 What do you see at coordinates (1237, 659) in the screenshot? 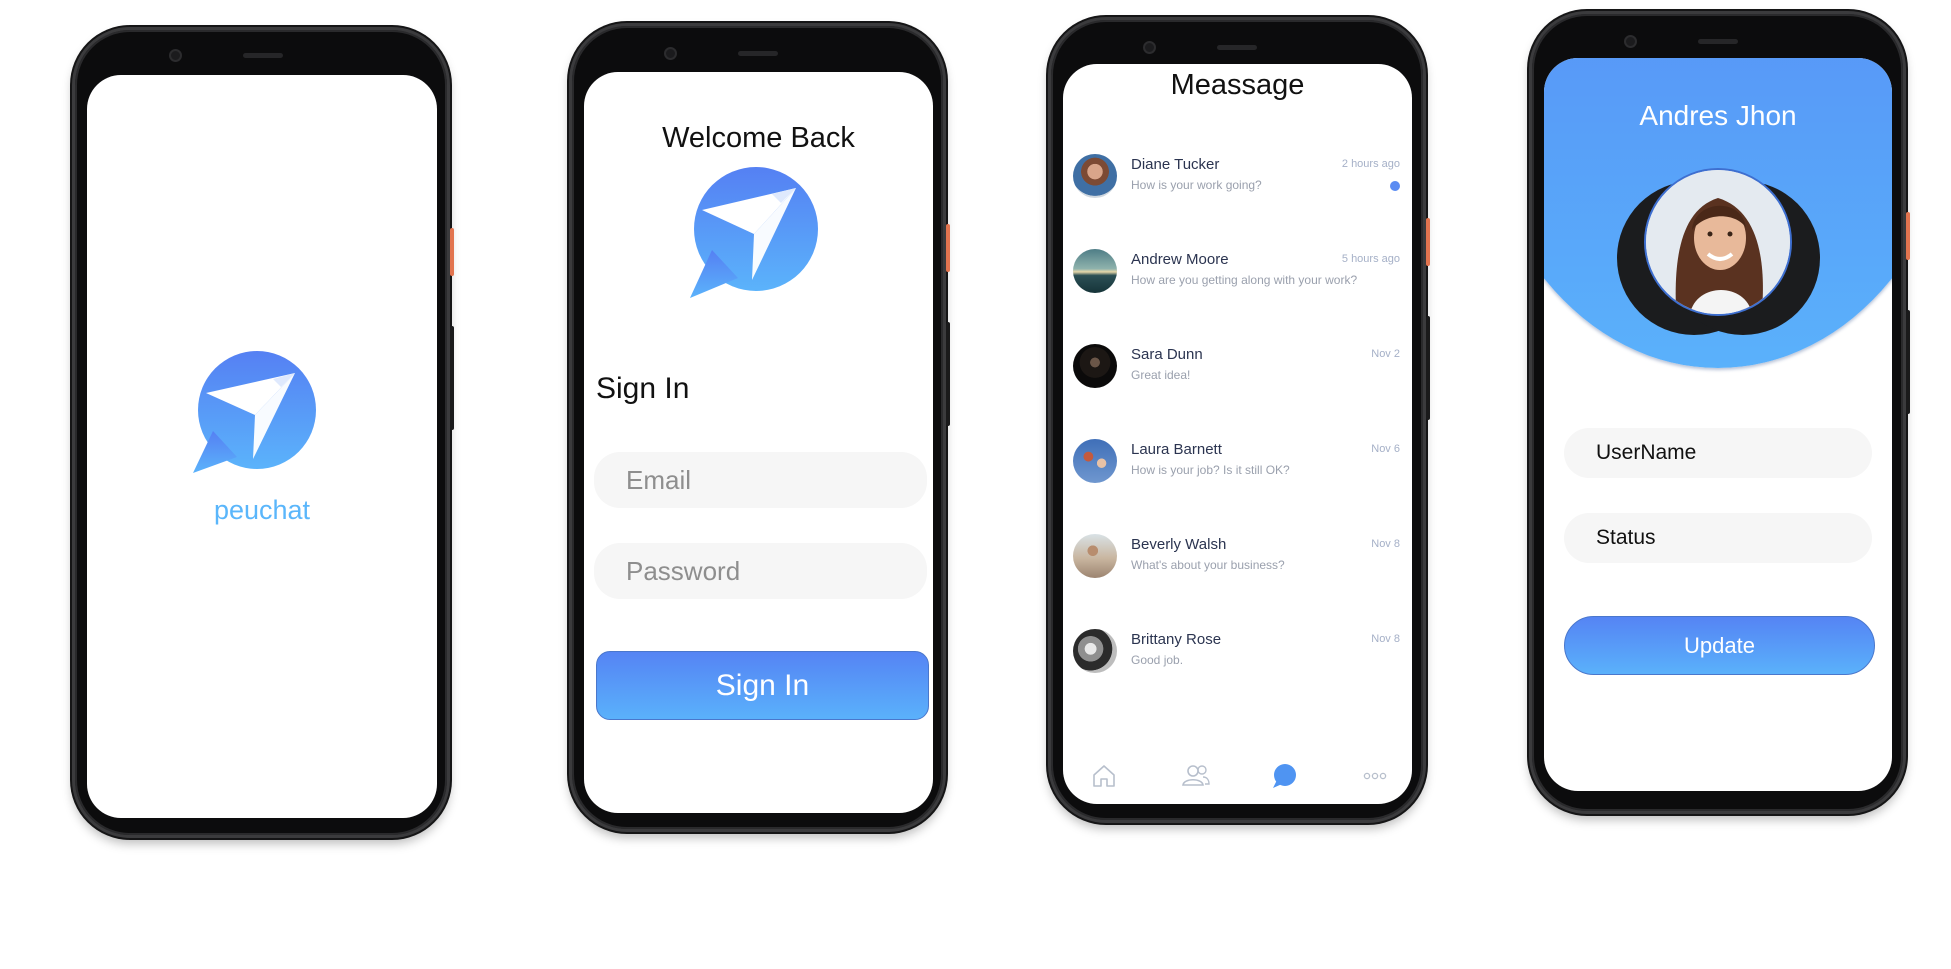
I see `conversation-item: Brittany Rose Good job. Nov 8` at bounding box center [1237, 659].